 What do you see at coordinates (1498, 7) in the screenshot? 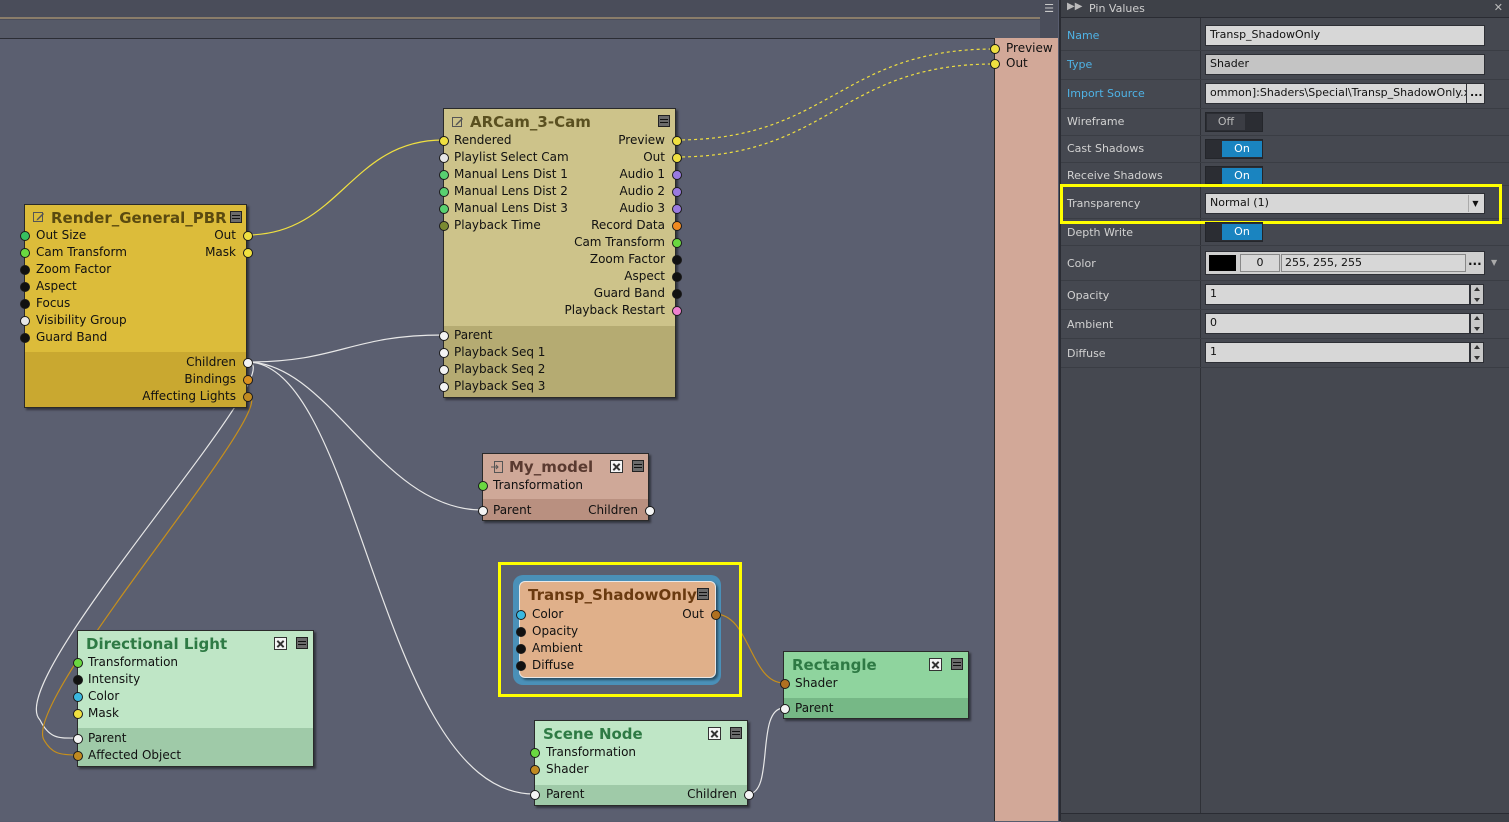
I see `close-icon: ✕` at bounding box center [1498, 7].